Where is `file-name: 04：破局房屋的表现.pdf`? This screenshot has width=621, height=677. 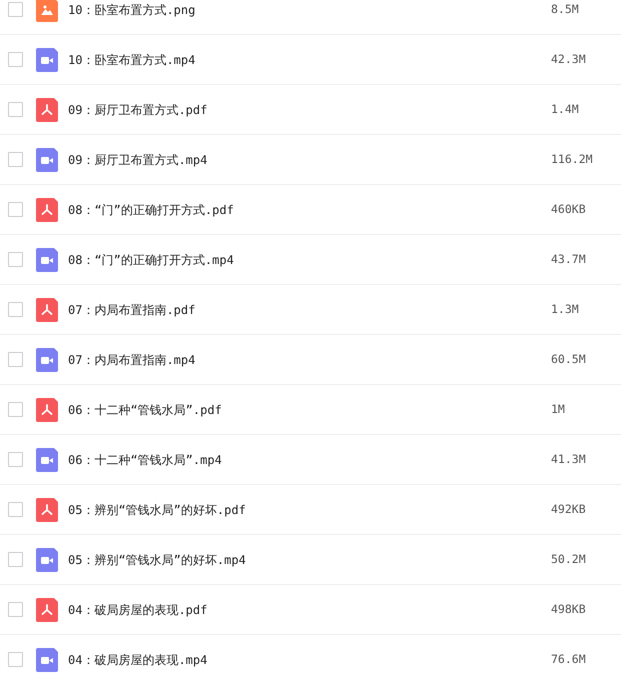 file-name: 04：破局房屋的表现.pdf is located at coordinates (309, 609).